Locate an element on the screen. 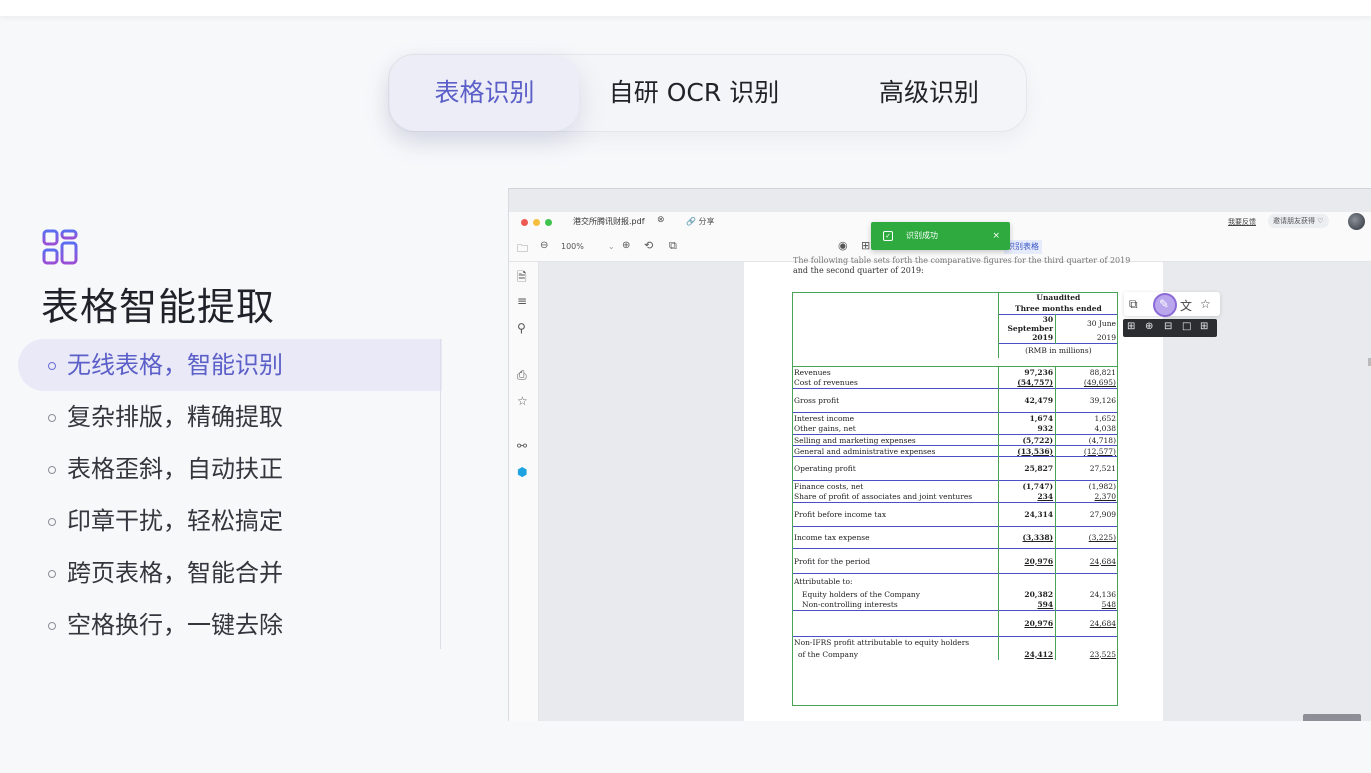  table-tools-bar: ⊞ ⊕ ⊟ □ ⊞ is located at coordinates (1170, 328).